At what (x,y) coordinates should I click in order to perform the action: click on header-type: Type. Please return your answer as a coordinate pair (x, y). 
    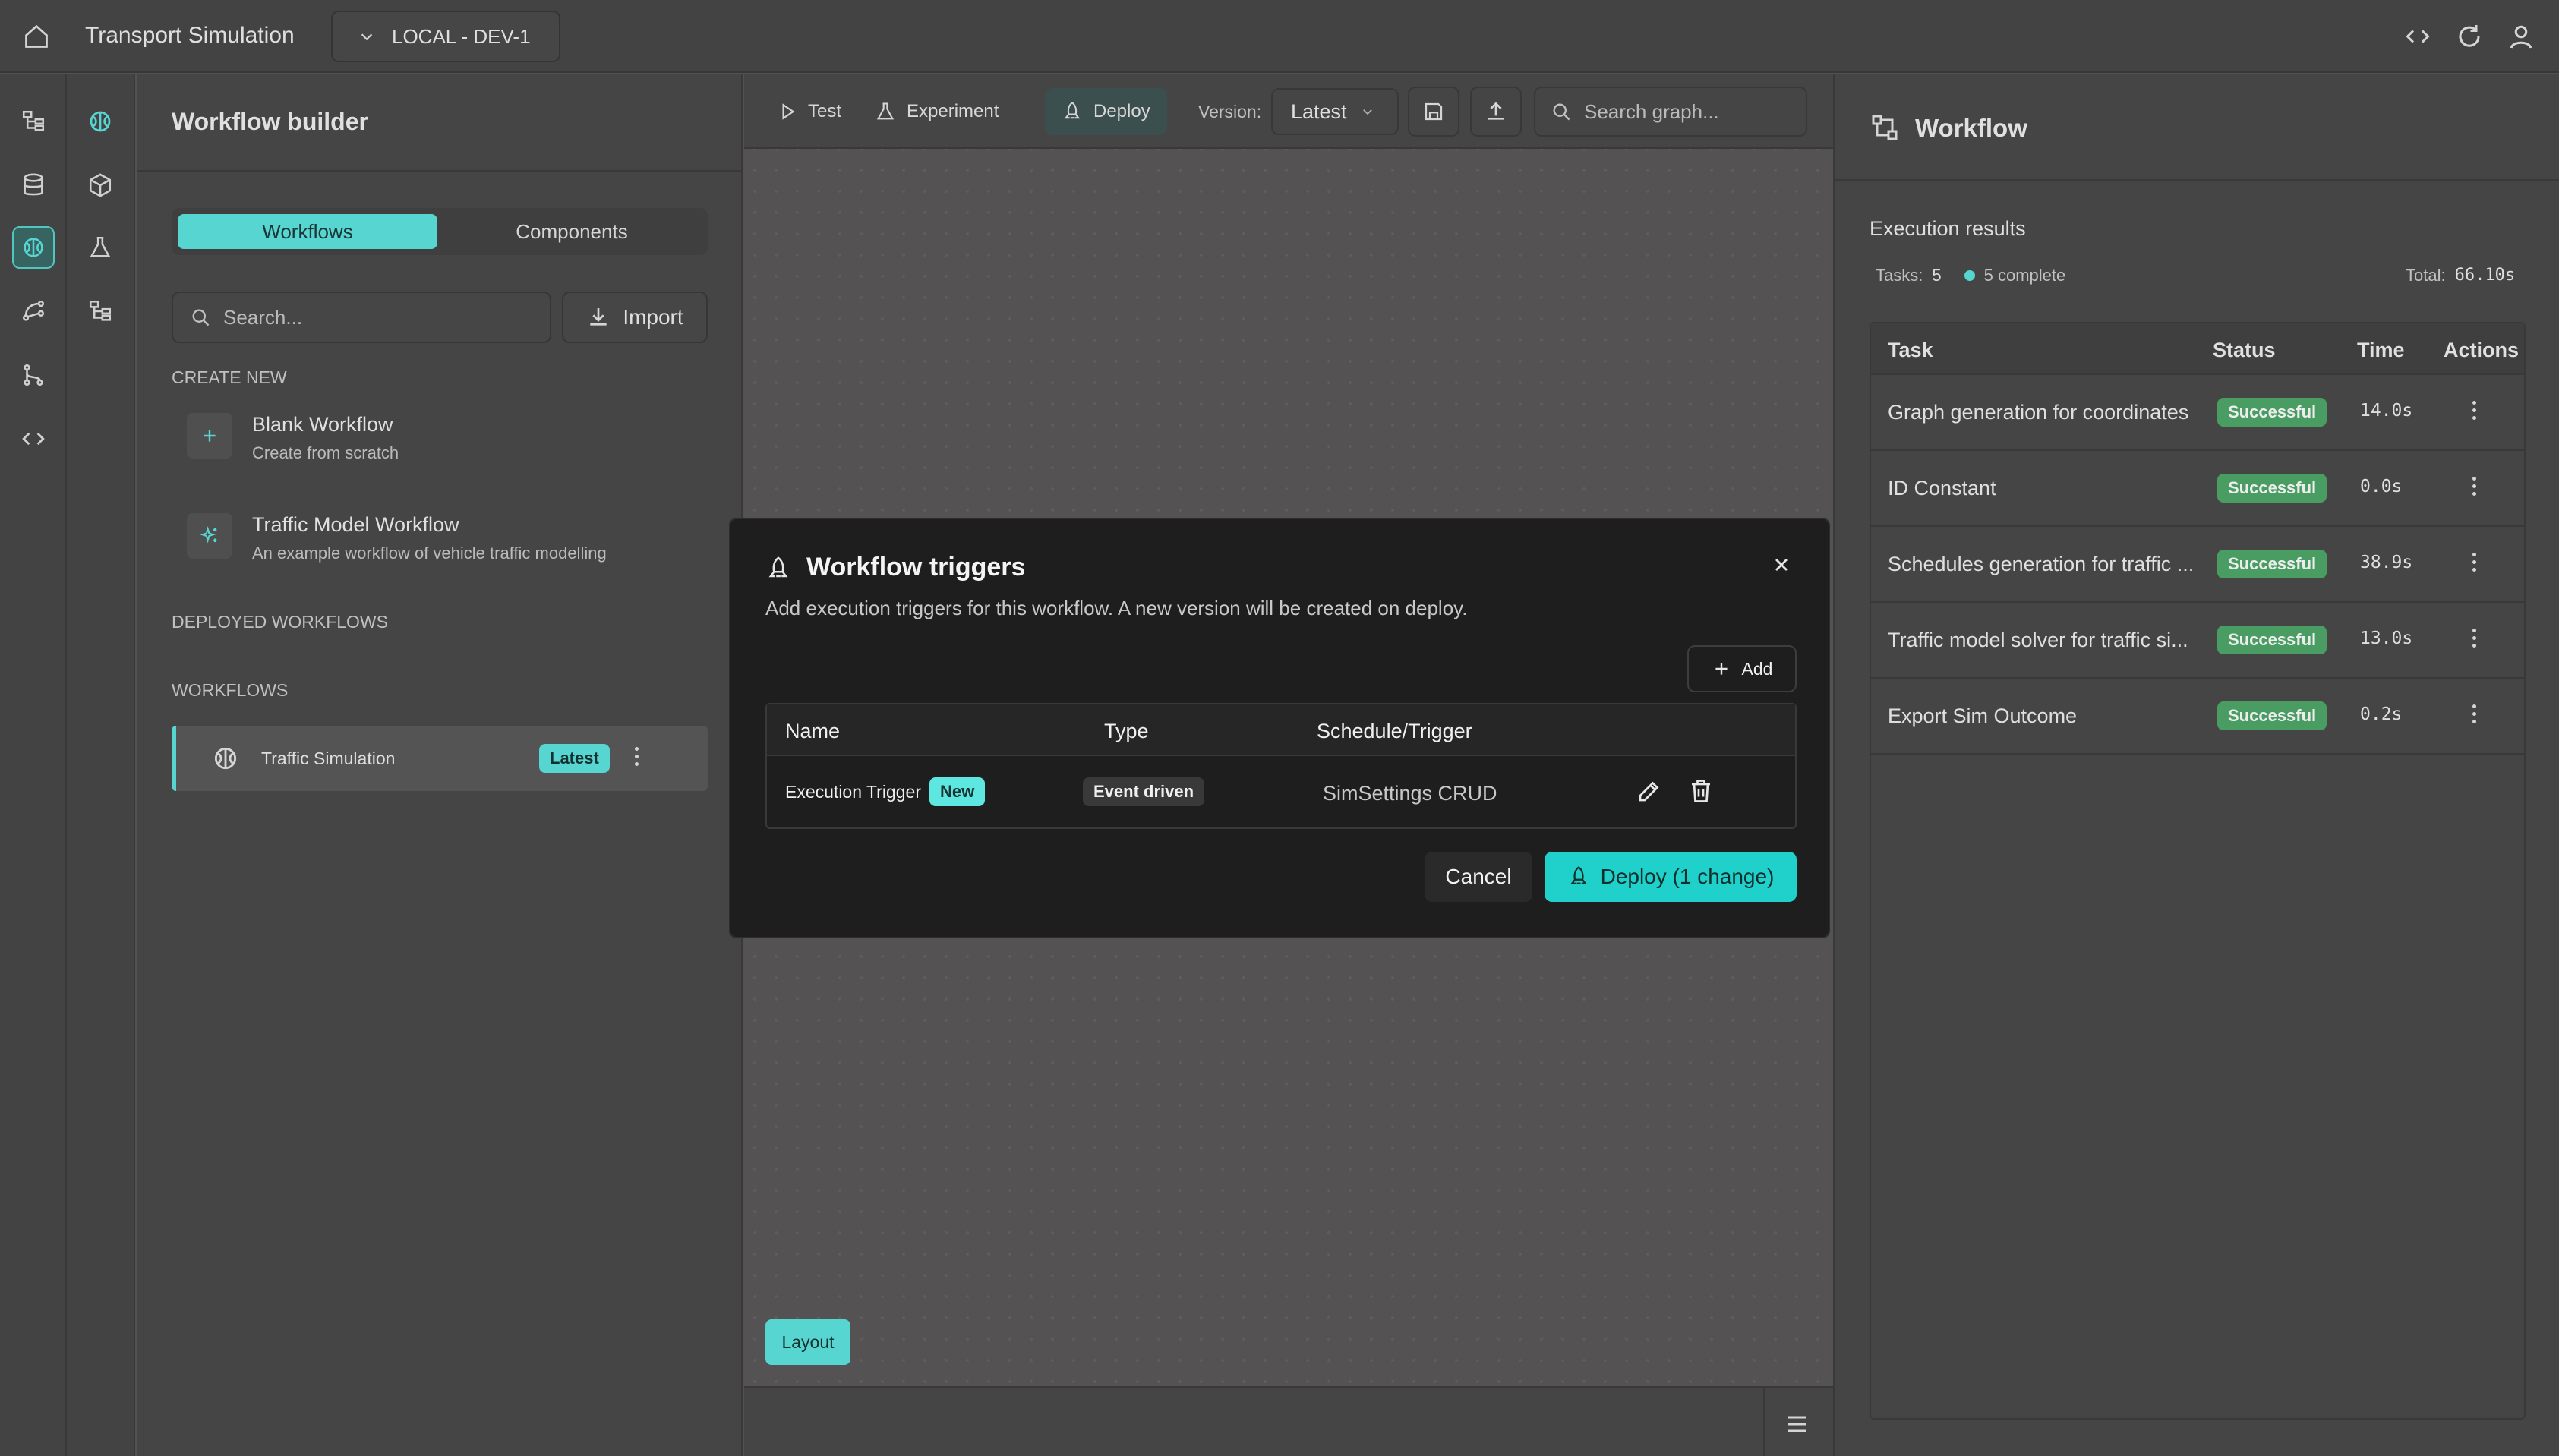
    Looking at the image, I should click on (1126, 731).